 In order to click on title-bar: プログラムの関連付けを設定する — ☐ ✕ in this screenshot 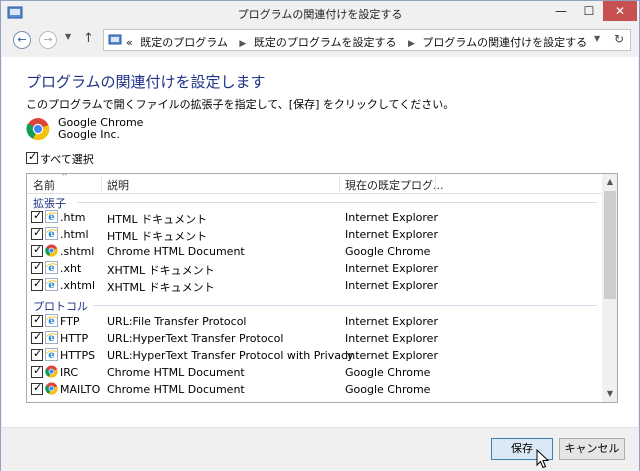, I will do `click(320, 13)`.